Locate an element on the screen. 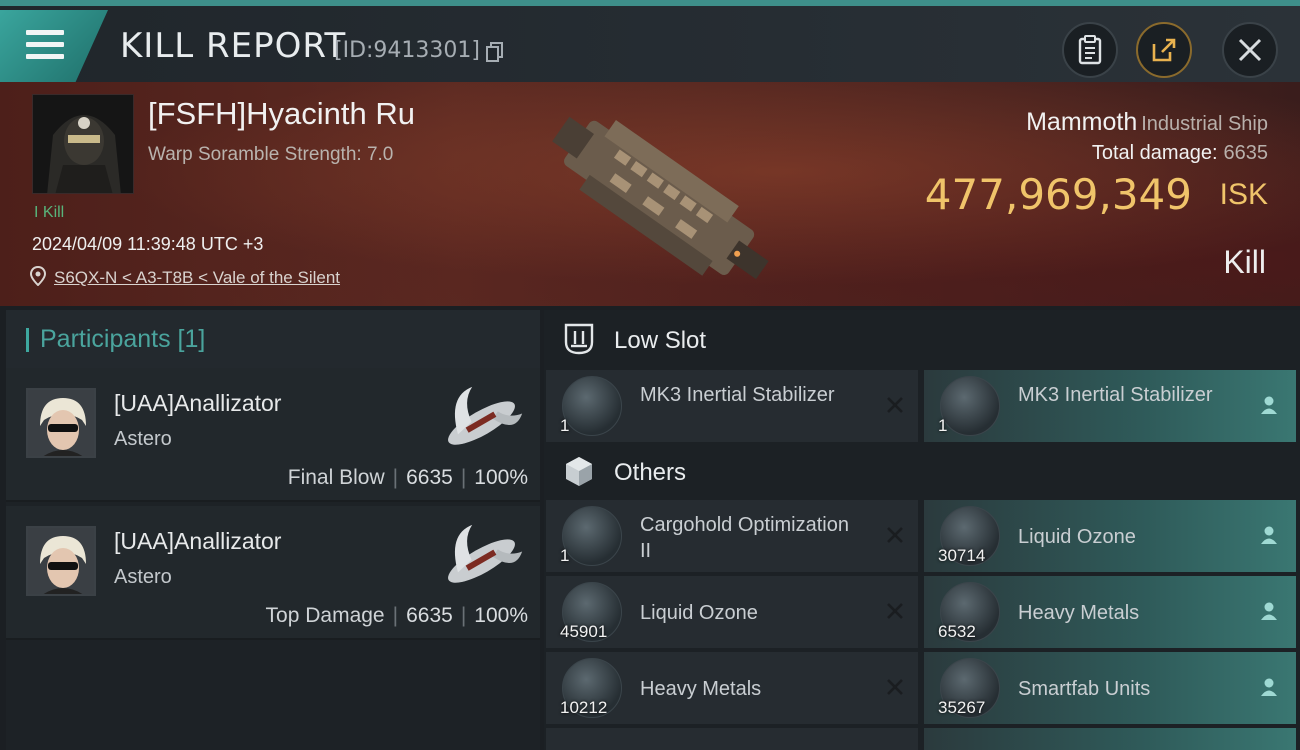  top-bar: KILL REPORT [ID:9413301] is located at coordinates (650, 41).